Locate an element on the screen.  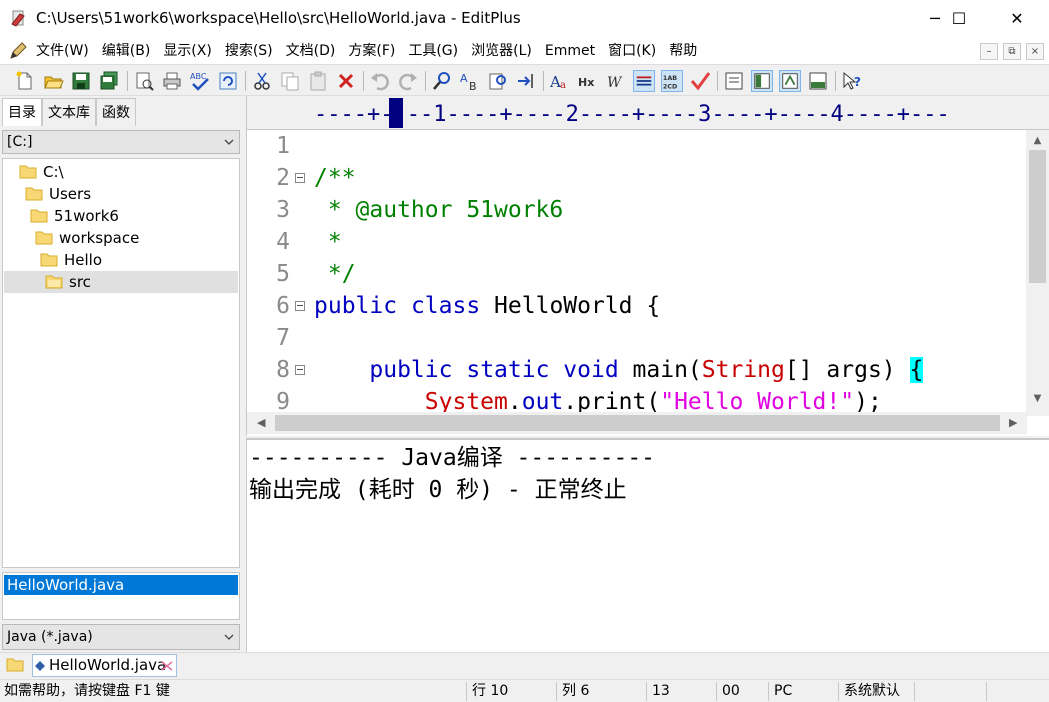
code-line: 3 * @author 51work6 is located at coordinates (637, 210).